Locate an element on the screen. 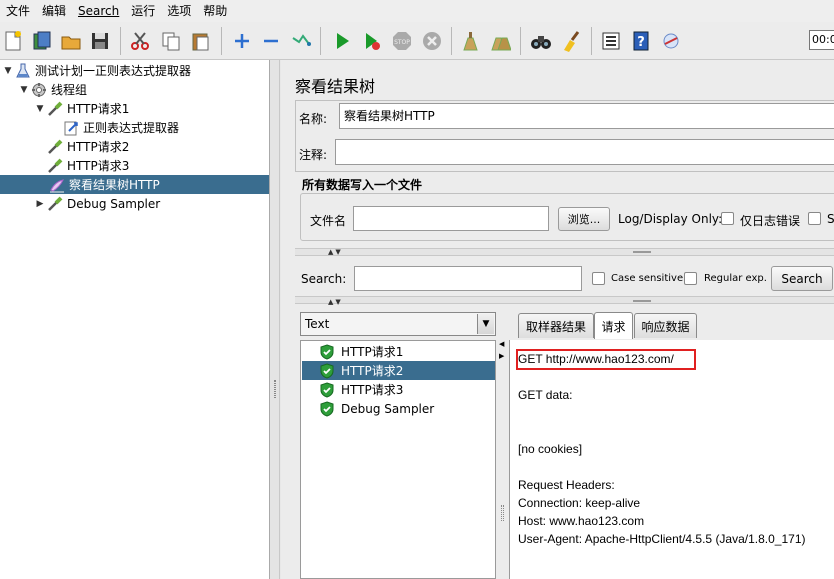 This screenshot has width=834, height=579. list-item-label: Debug Sampler is located at coordinates (388, 408).